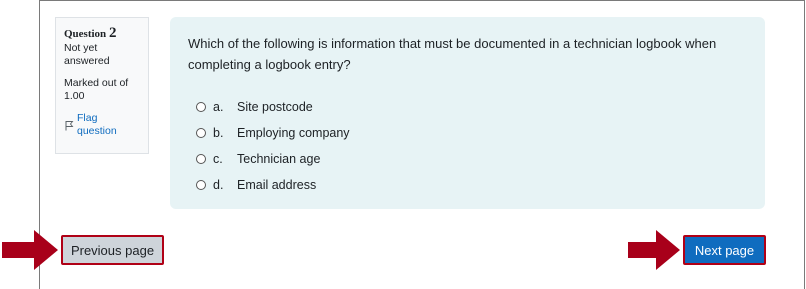 Image resolution: width=806 pixels, height=289 pixels. I want to click on marked-out-of-label: Marked out of, so click(96, 83).